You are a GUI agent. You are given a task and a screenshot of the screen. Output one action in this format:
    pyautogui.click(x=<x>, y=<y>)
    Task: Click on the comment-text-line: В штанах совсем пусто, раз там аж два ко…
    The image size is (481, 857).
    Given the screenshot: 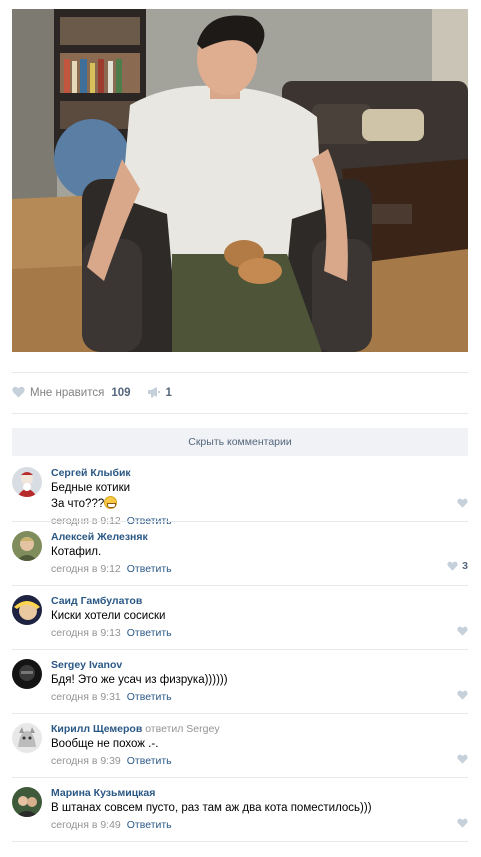 What is the action you would take?
    pyautogui.click(x=211, y=808)
    